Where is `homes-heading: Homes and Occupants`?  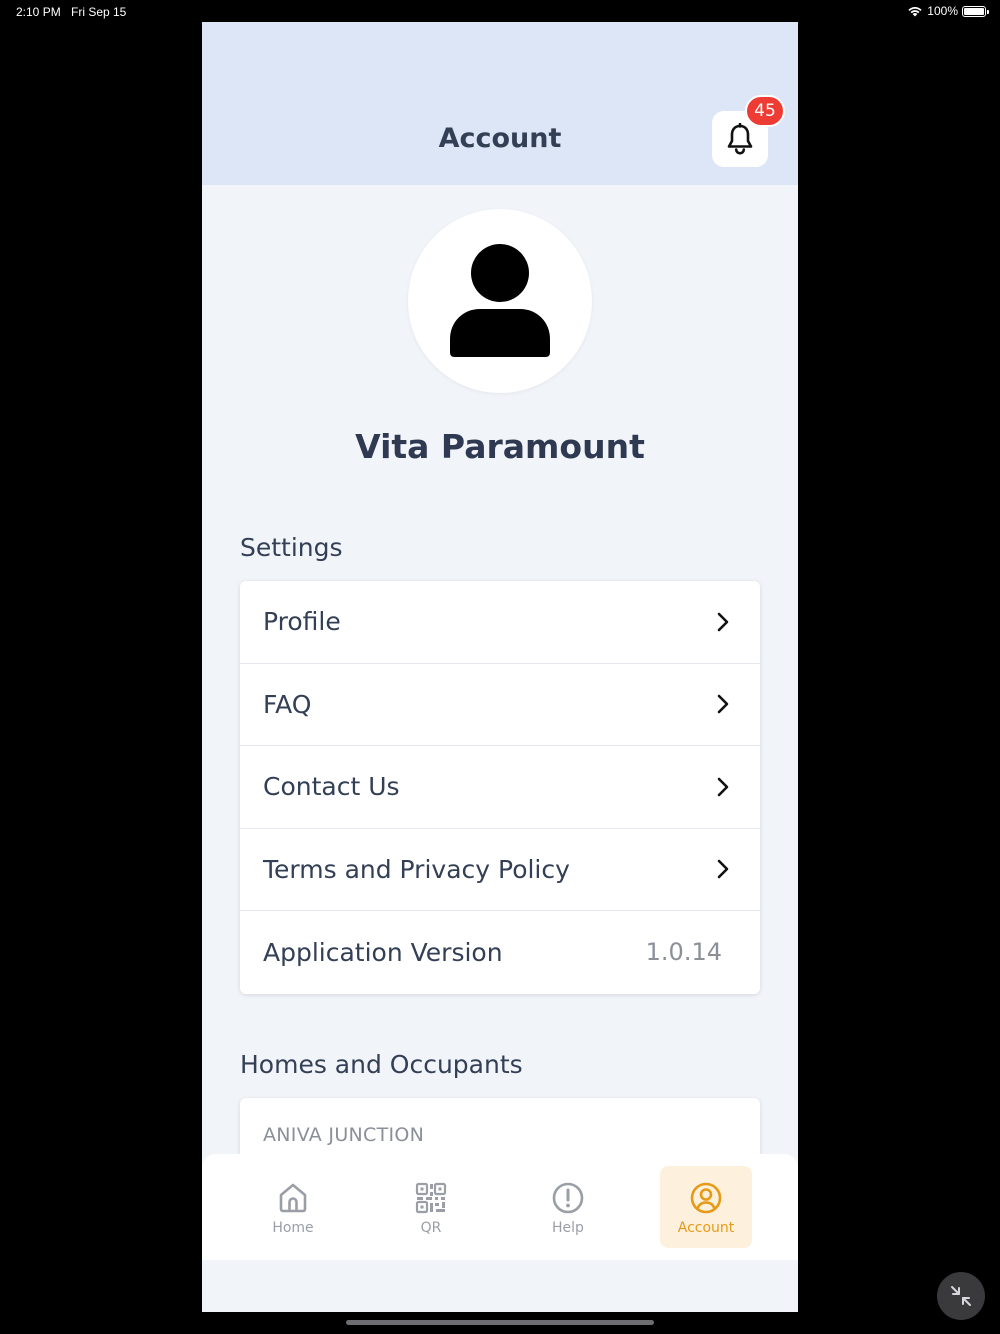 homes-heading: Homes and Occupants is located at coordinates (381, 1064).